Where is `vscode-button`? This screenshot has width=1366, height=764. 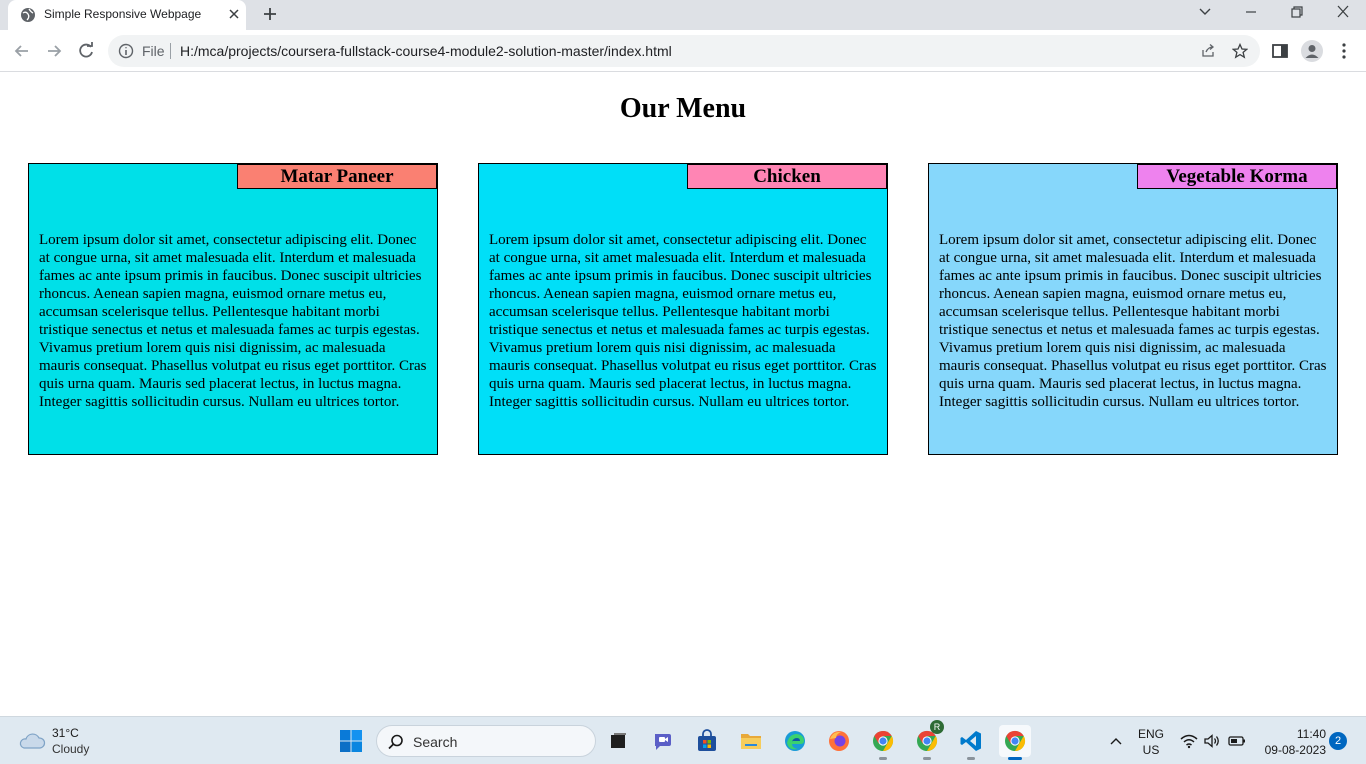
vscode-button is located at coordinates (971, 742).